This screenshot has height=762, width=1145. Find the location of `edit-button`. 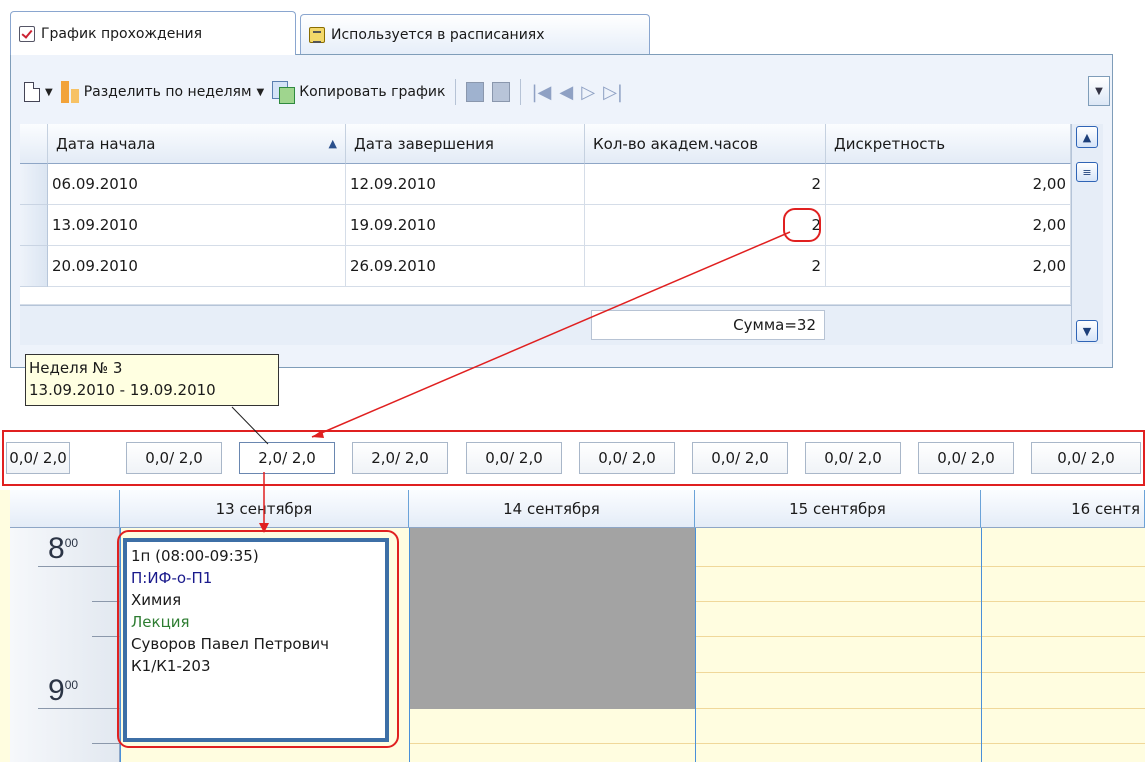

edit-button is located at coordinates (501, 92).